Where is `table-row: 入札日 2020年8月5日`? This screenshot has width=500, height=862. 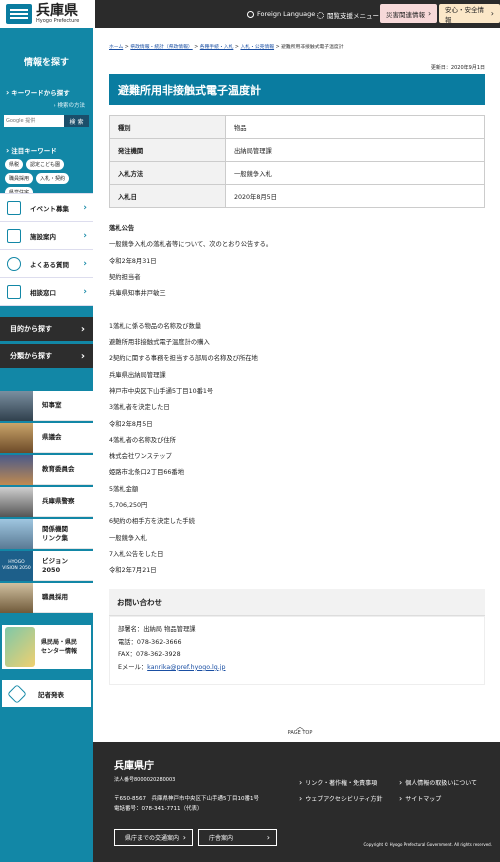
table-row: 入札日 2020年8月5日 is located at coordinates (297, 196).